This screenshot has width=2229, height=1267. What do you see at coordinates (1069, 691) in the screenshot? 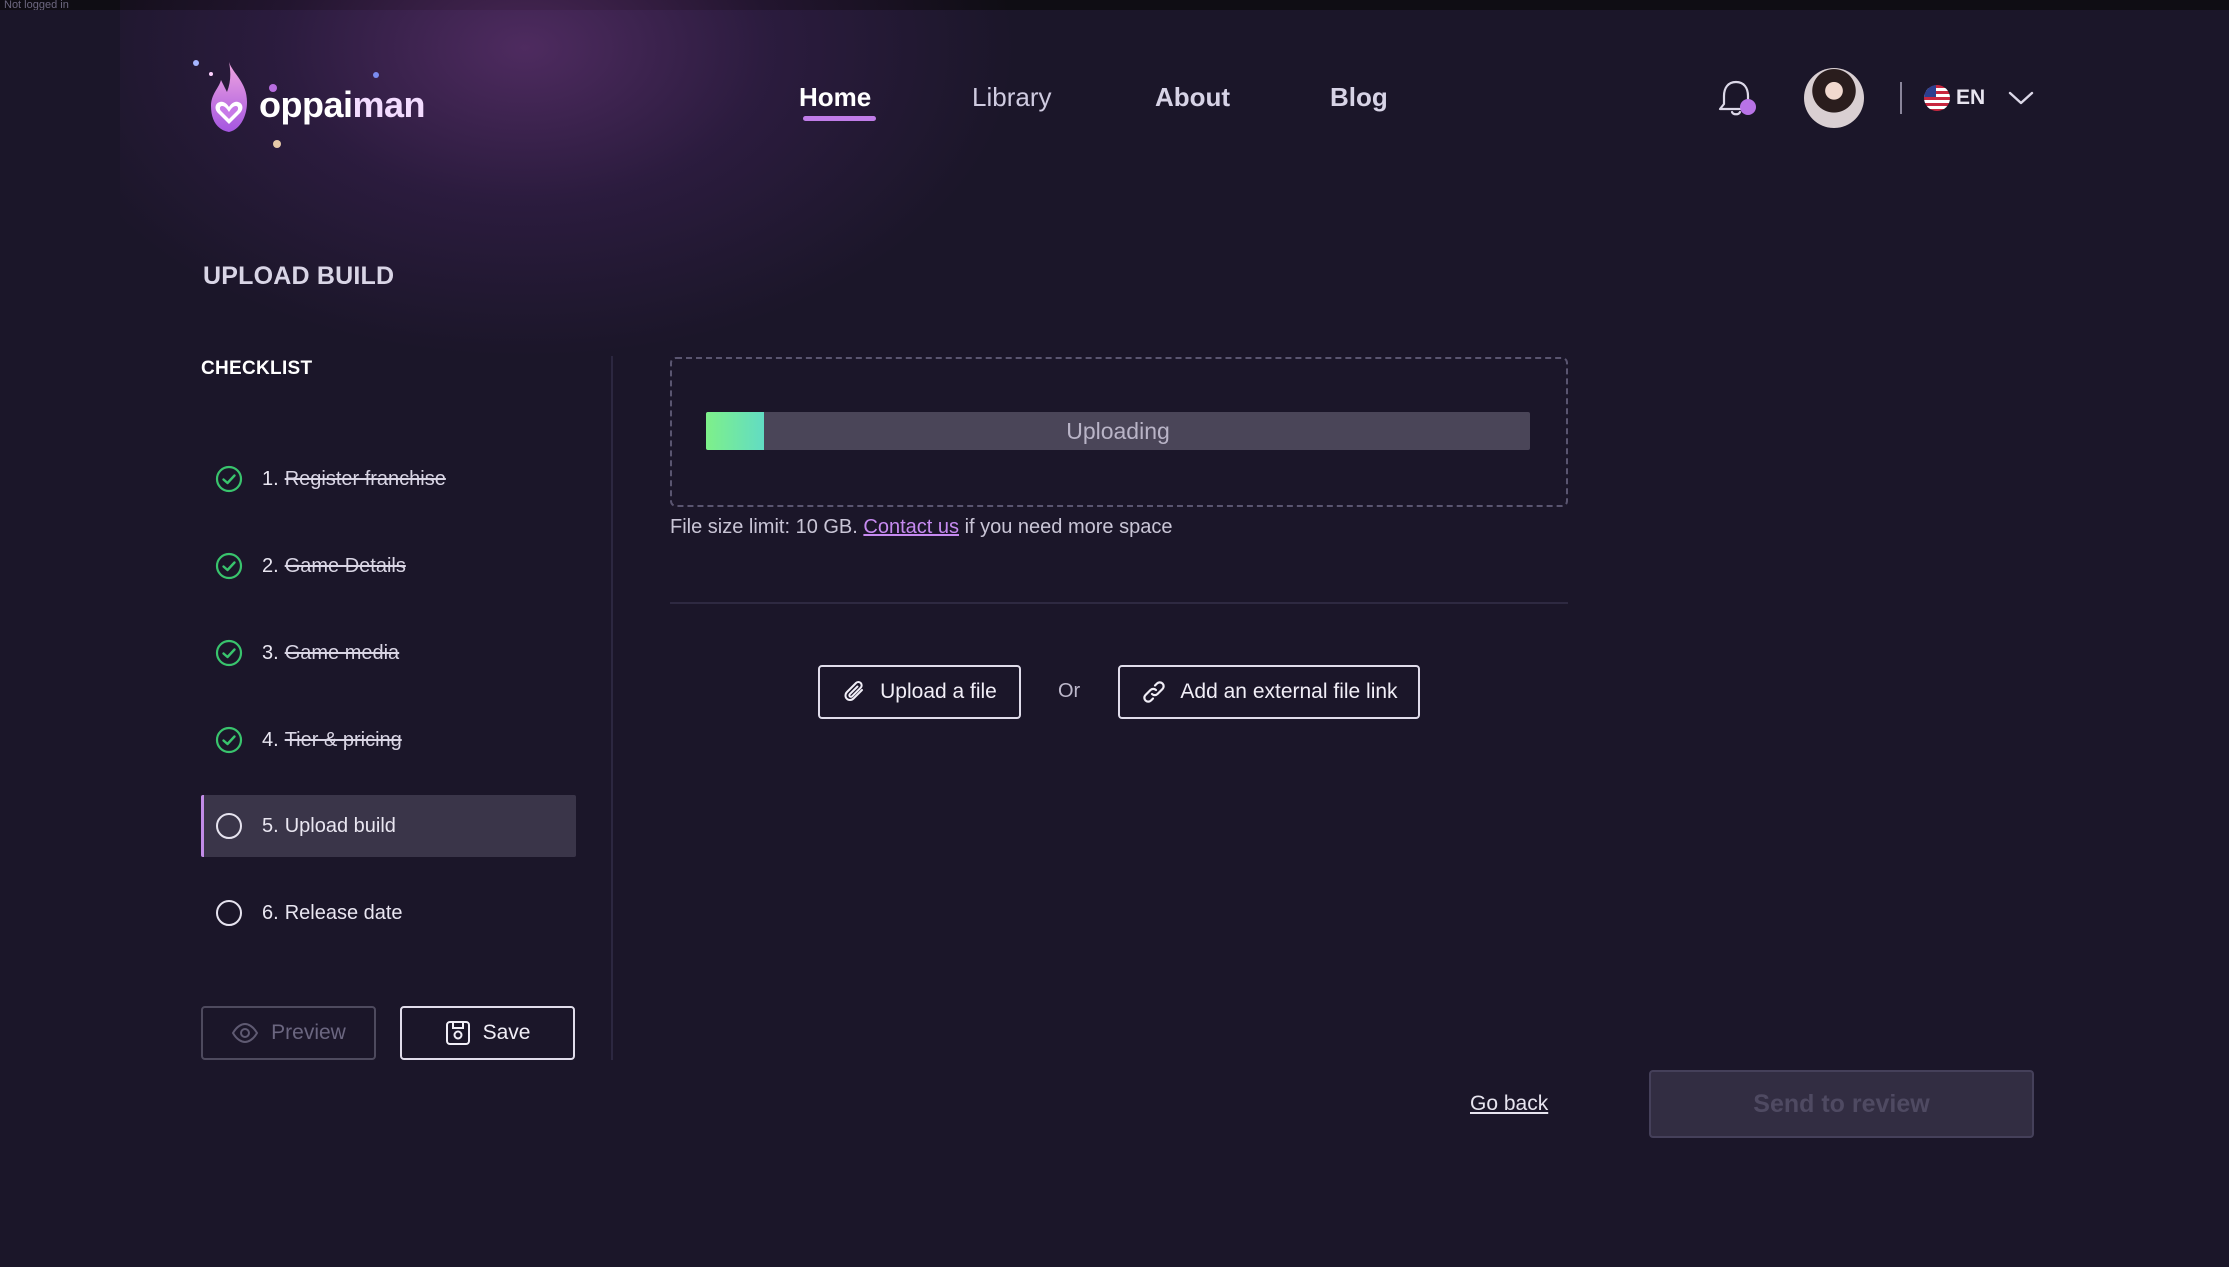
I see `or-separator: Or` at bounding box center [1069, 691].